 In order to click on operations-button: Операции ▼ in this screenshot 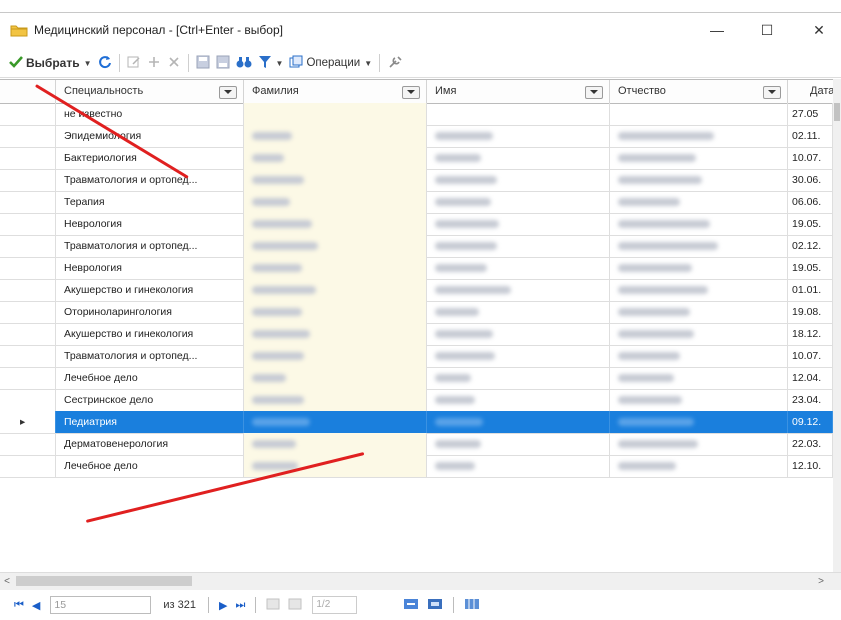, I will do `click(330, 63)`.